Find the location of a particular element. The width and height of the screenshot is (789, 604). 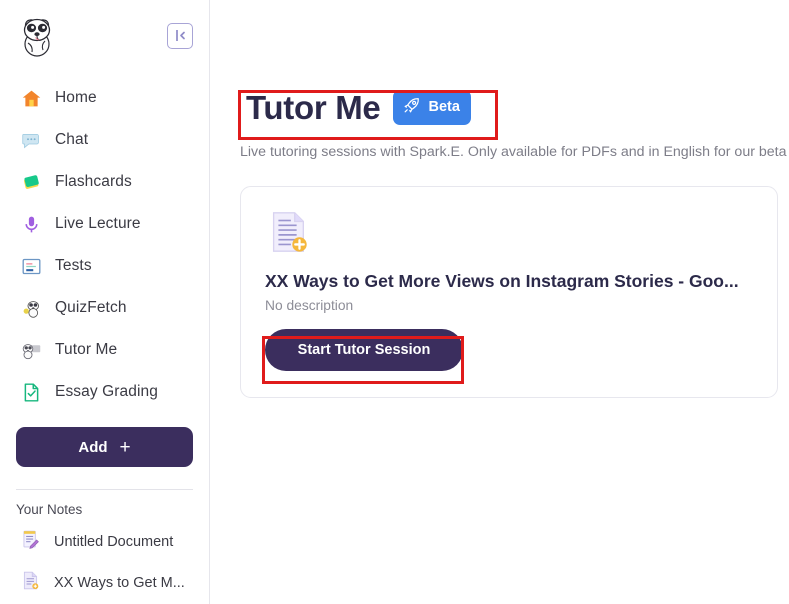

add-button: Add + is located at coordinates (104, 447).